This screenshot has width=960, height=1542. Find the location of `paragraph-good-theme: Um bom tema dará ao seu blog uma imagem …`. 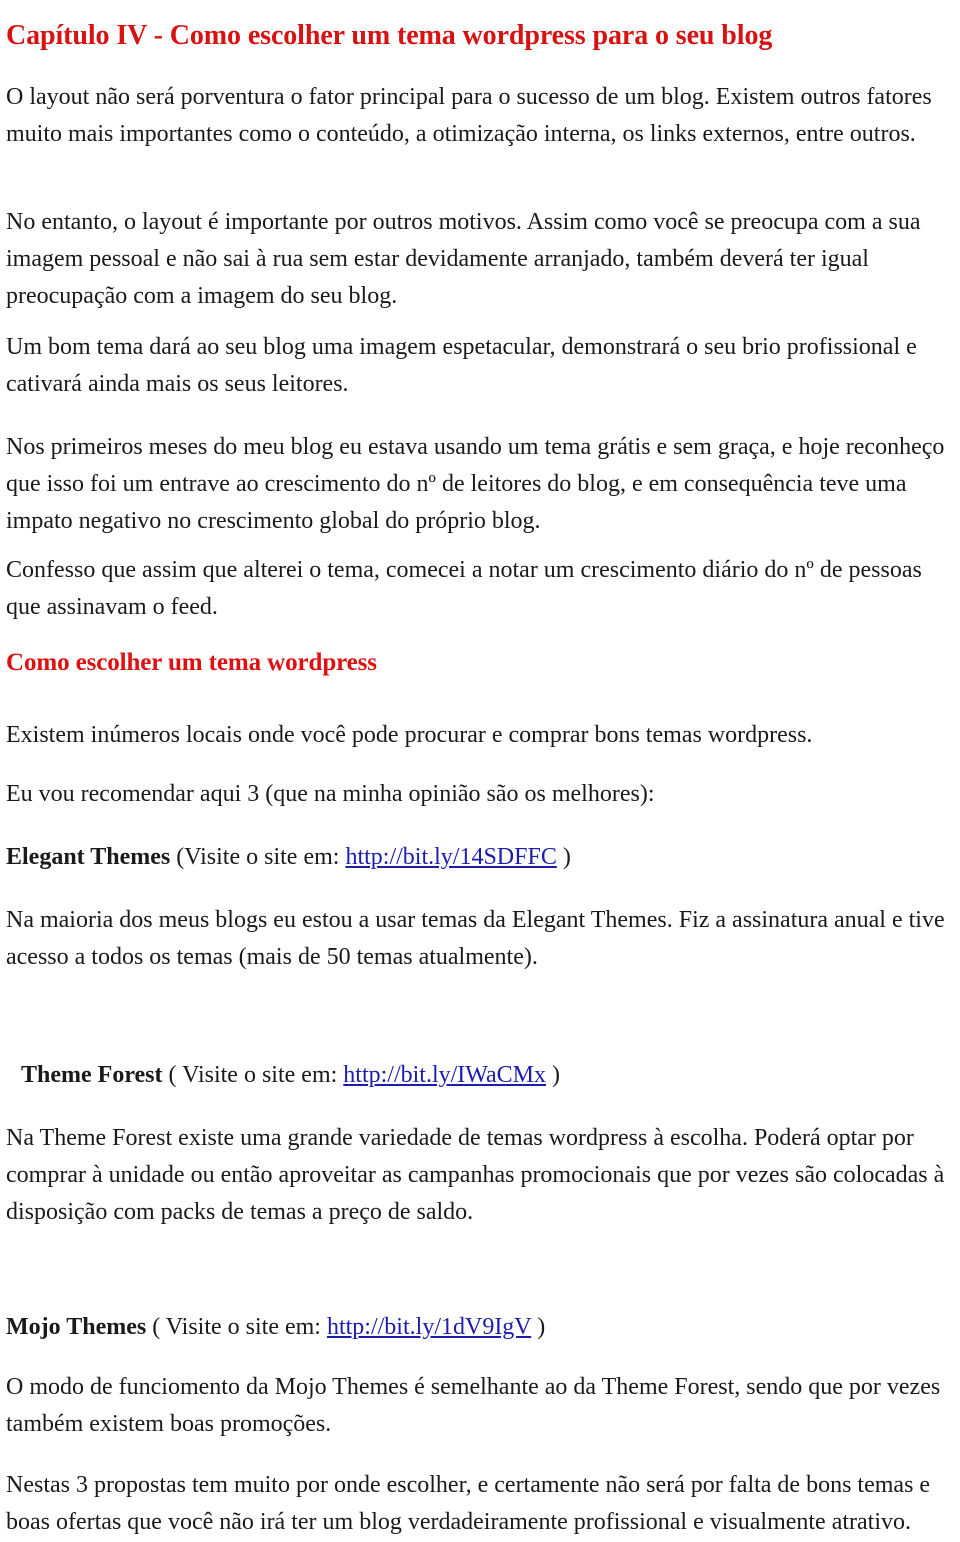

paragraph-good-theme: Um bom tema dará ao seu blog uma imagem … is located at coordinates (461, 365).